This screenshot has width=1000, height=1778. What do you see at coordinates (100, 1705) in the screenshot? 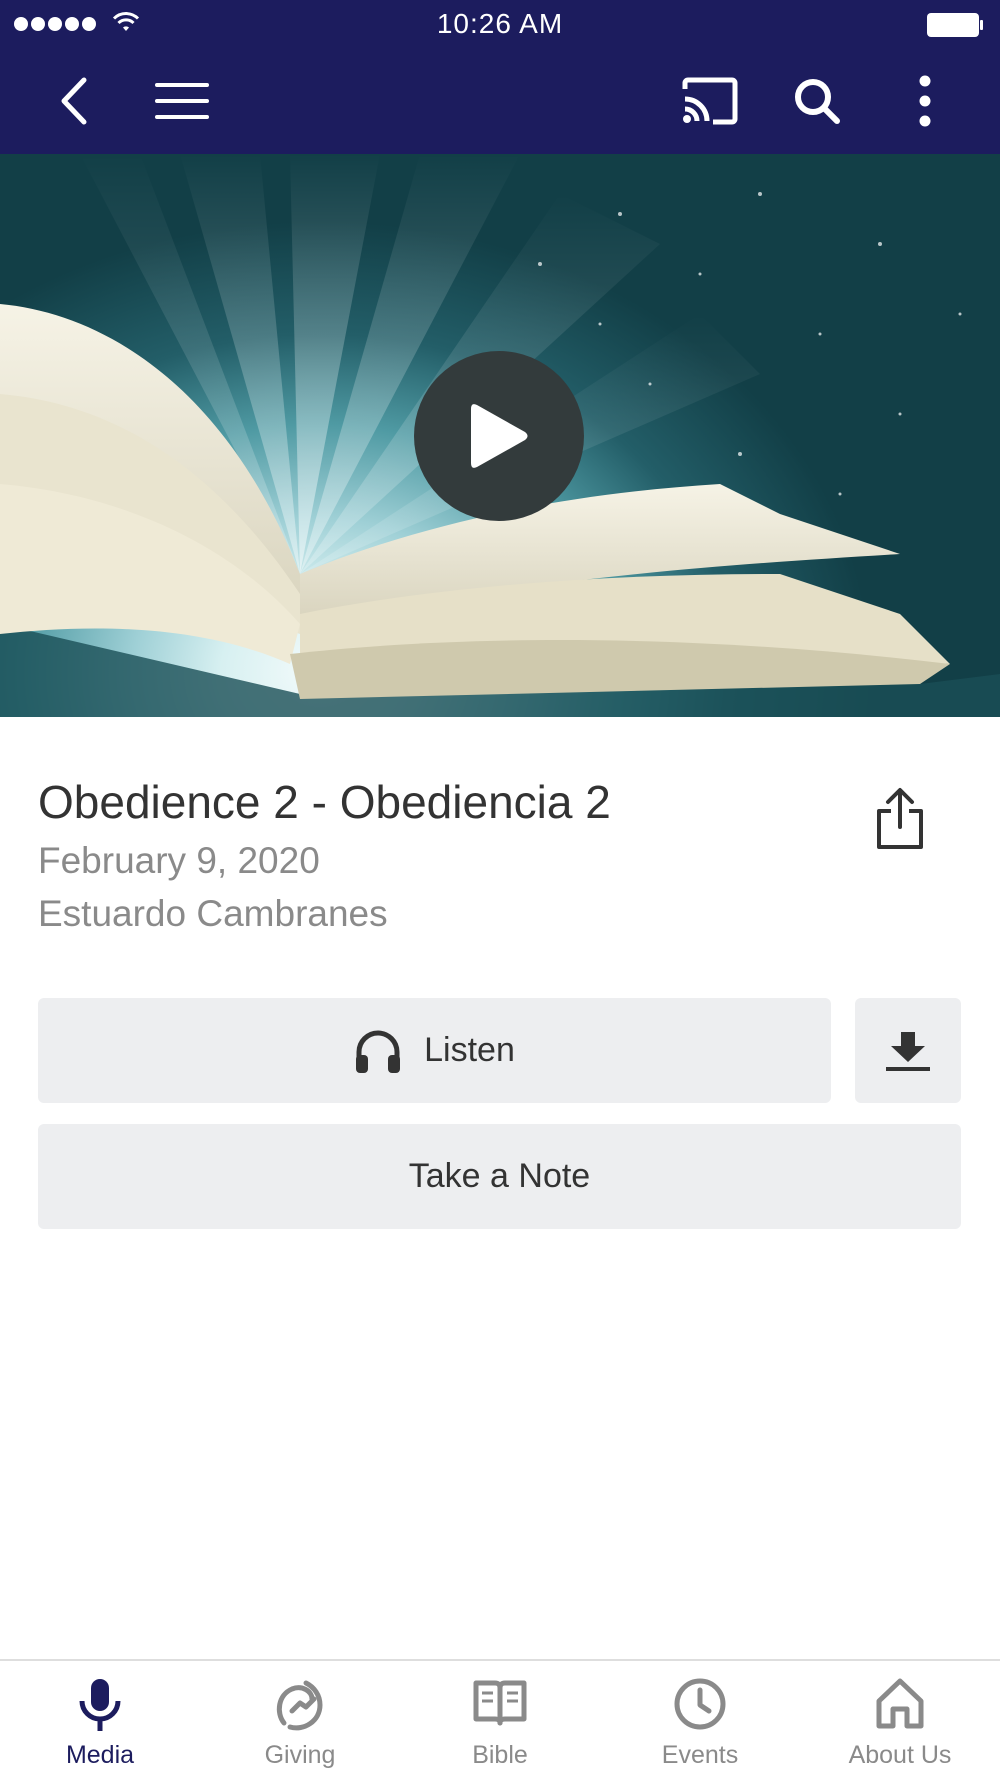
I see `microphone-icon` at bounding box center [100, 1705].